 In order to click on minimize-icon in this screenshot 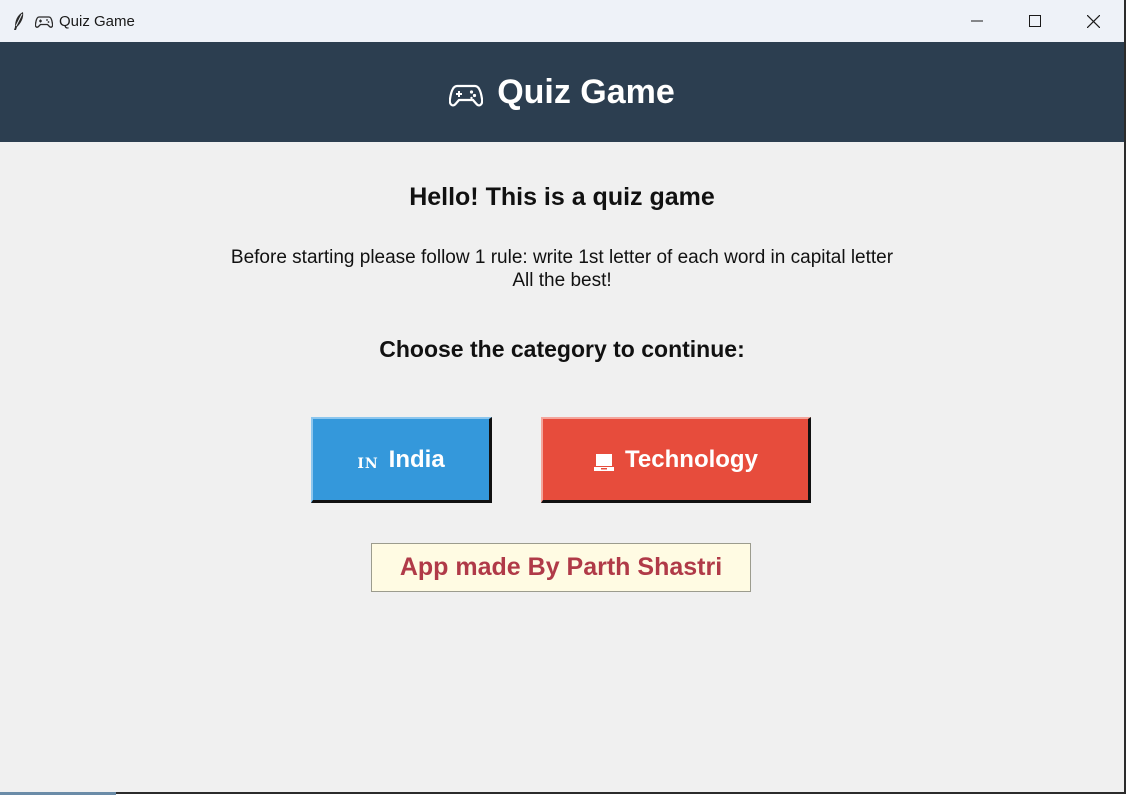, I will do `click(977, 21)`.